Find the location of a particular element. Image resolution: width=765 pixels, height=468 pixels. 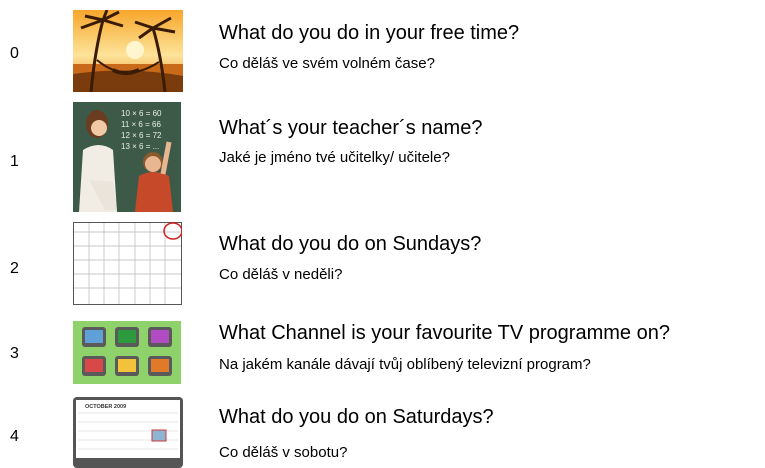

board-line: 10 × 6 = 60 is located at coordinates (141, 113).